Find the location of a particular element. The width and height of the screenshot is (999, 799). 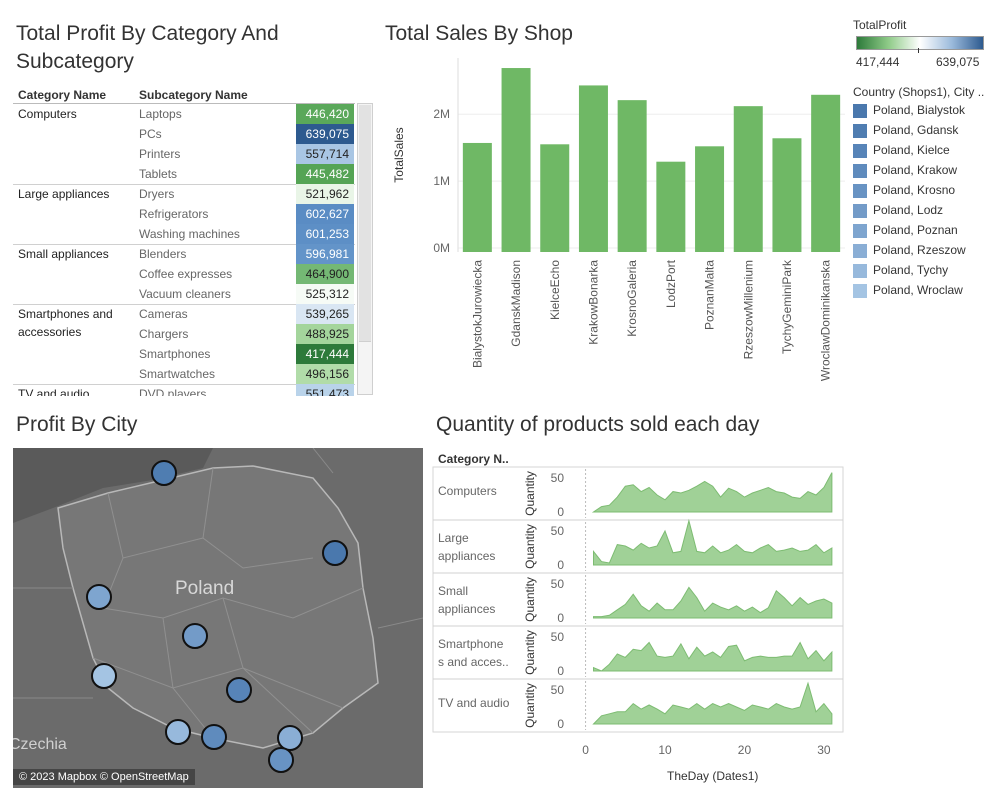

city-legend-item: Poland, Lodz is located at coordinates (898, 210).